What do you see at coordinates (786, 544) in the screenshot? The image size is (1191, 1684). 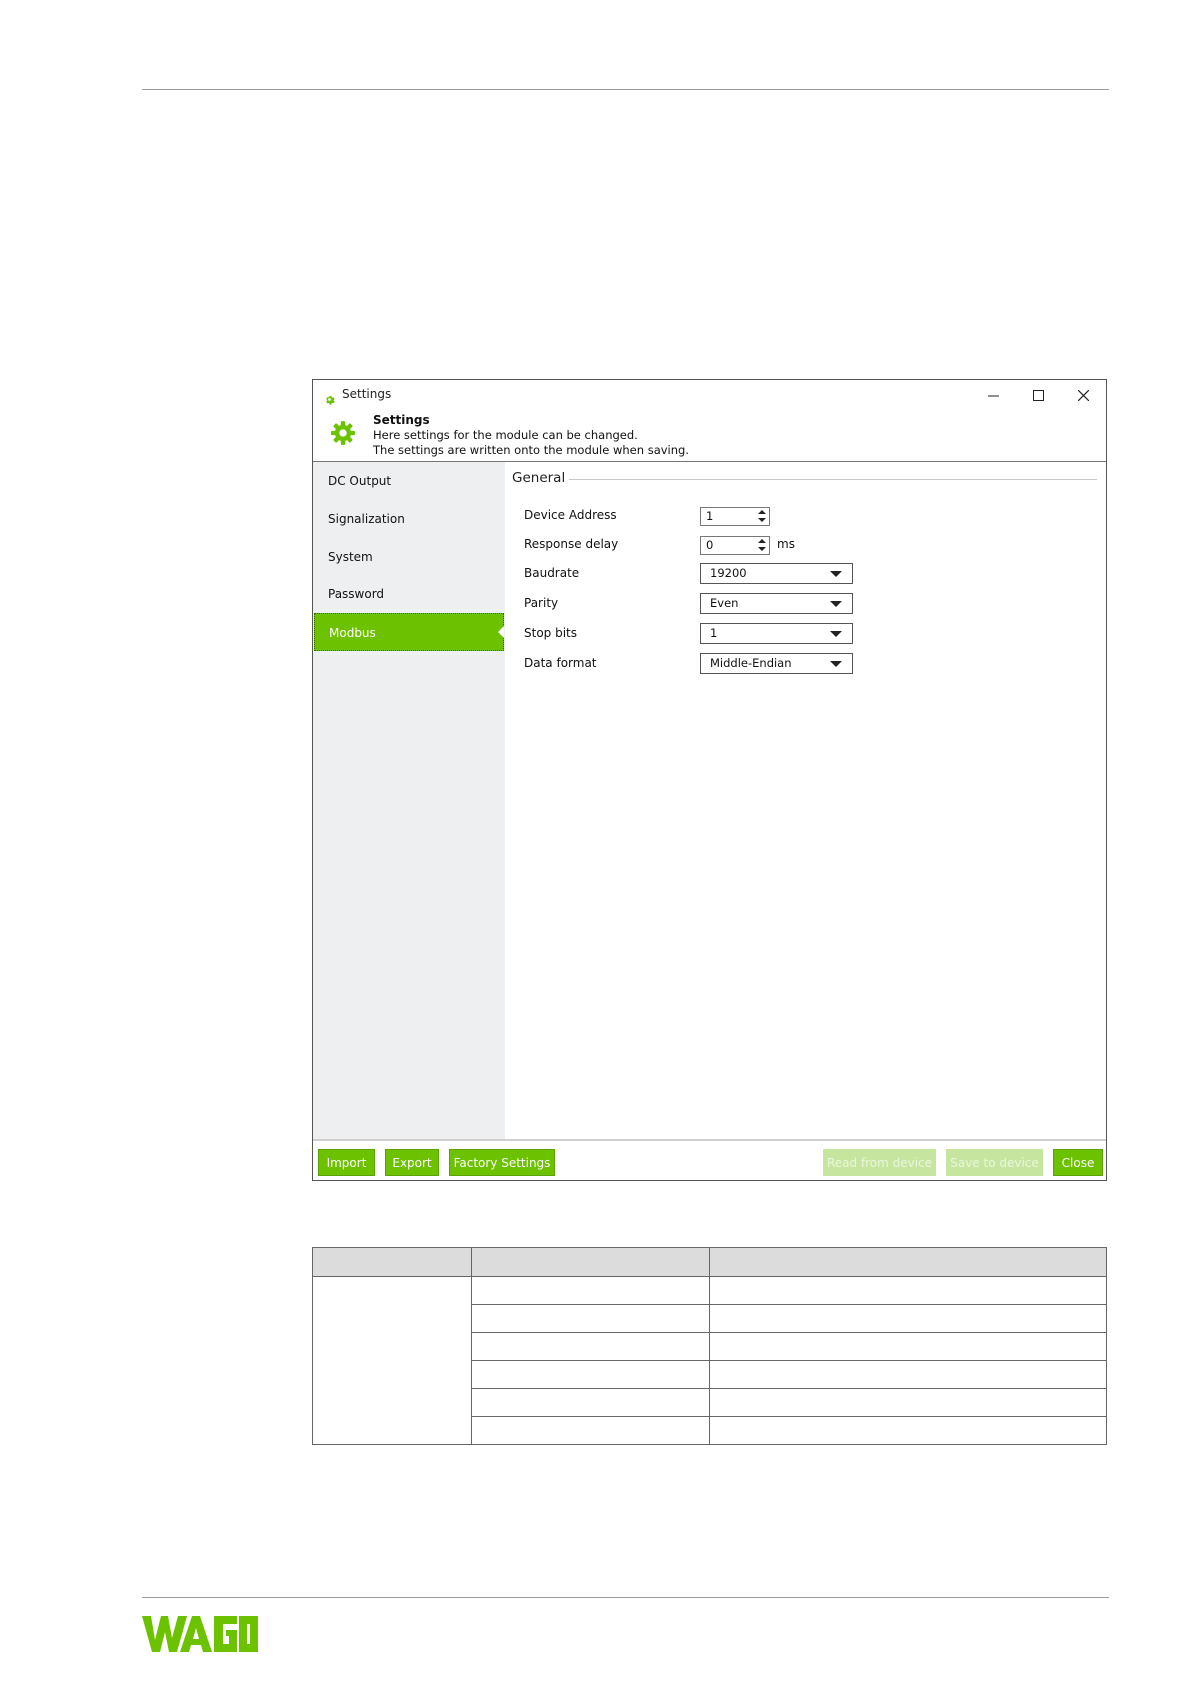 I see `response-delay-unit: ms` at bounding box center [786, 544].